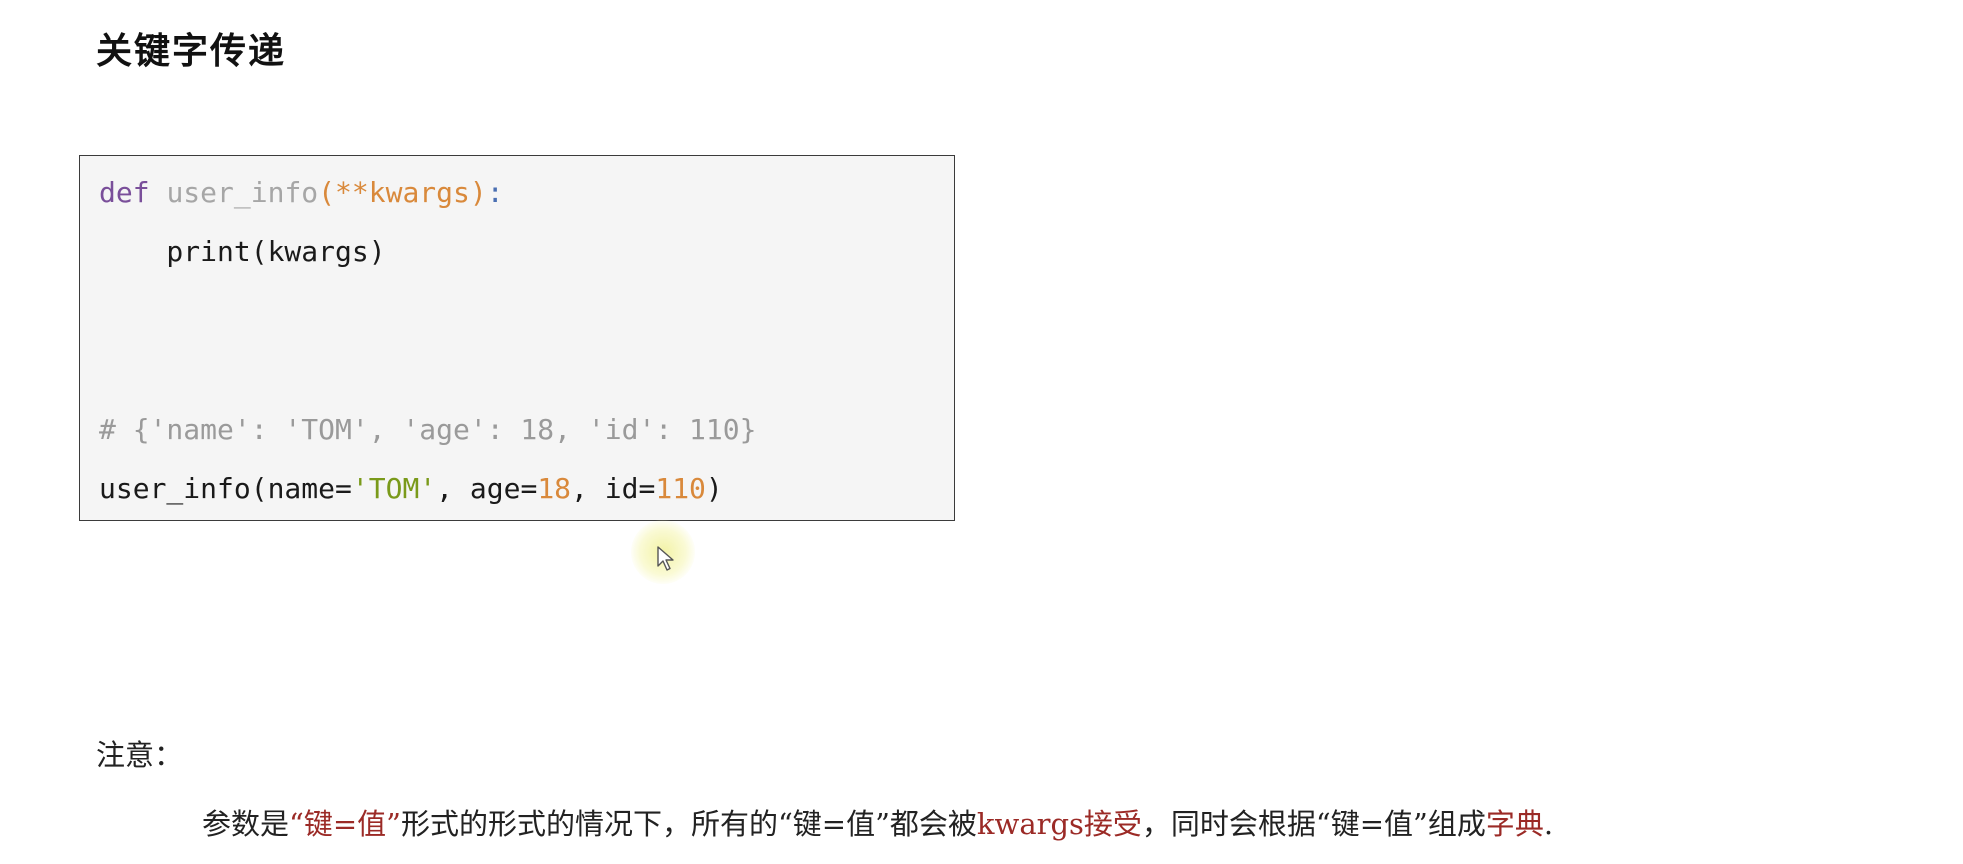 Image resolution: width=1963 pixels, height=864 pixels. Describe the element at coordinates (1548, 824) in the screenshot. I see `note-seg4: .` at that location.